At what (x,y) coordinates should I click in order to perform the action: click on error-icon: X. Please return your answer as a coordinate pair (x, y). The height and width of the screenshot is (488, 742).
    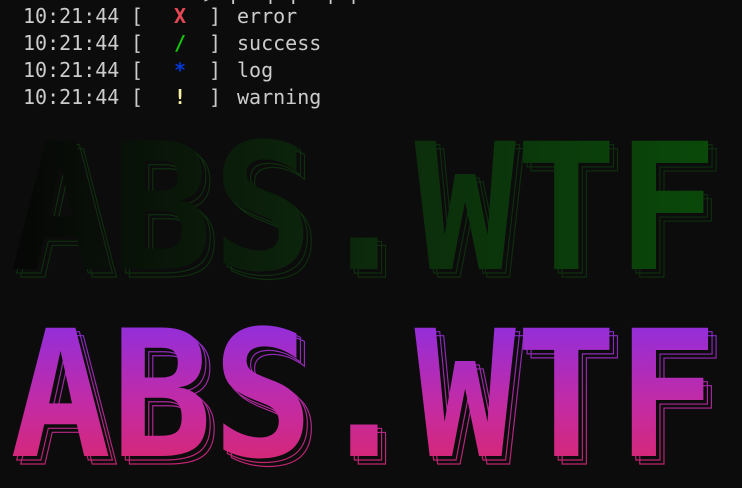
    Looking at the image, I should click on (180, 16).